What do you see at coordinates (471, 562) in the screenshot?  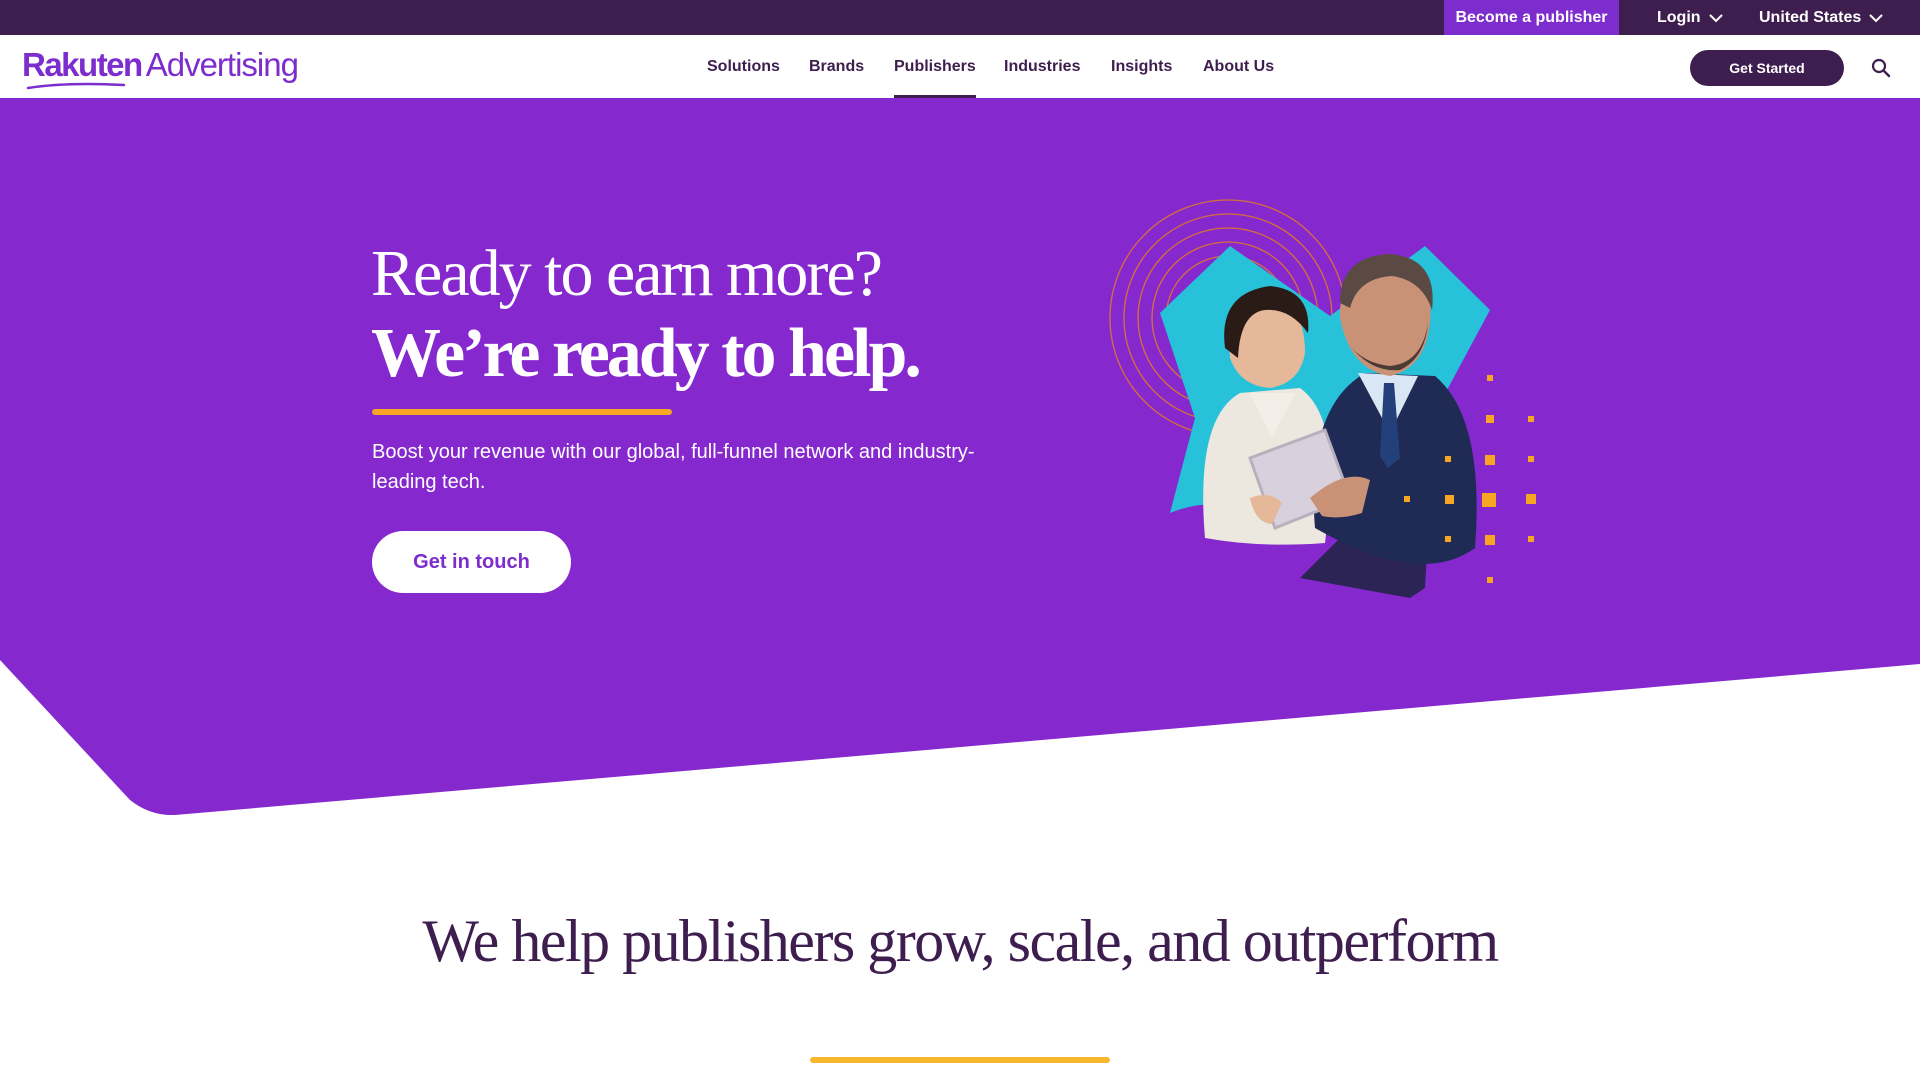 I see `get-in-touch-button: Get in touch` at bounding box center [471, 562].